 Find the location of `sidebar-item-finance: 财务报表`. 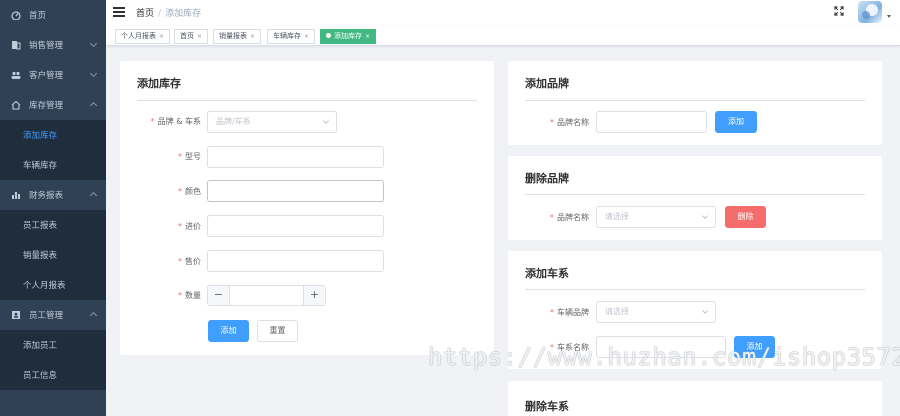

sidebar-item-finance: 财务报表 is located at coordinates (53, 195).